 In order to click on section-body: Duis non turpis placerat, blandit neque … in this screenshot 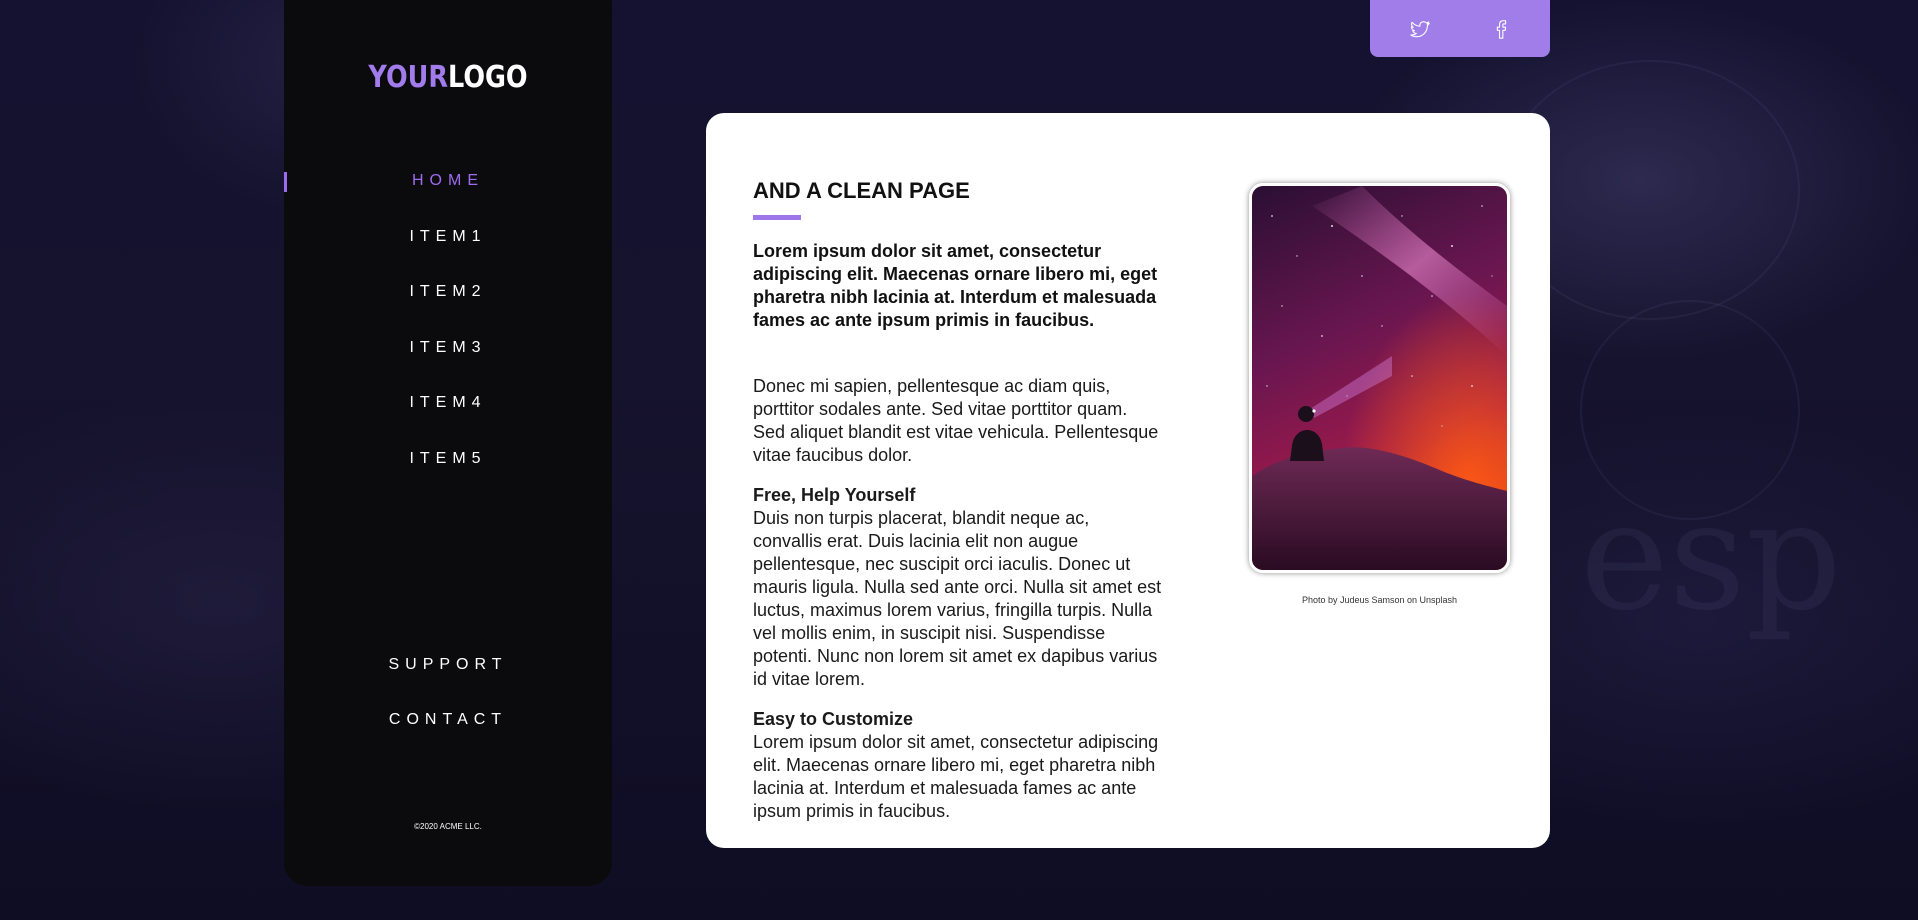, I will do `click(957, 598)`.